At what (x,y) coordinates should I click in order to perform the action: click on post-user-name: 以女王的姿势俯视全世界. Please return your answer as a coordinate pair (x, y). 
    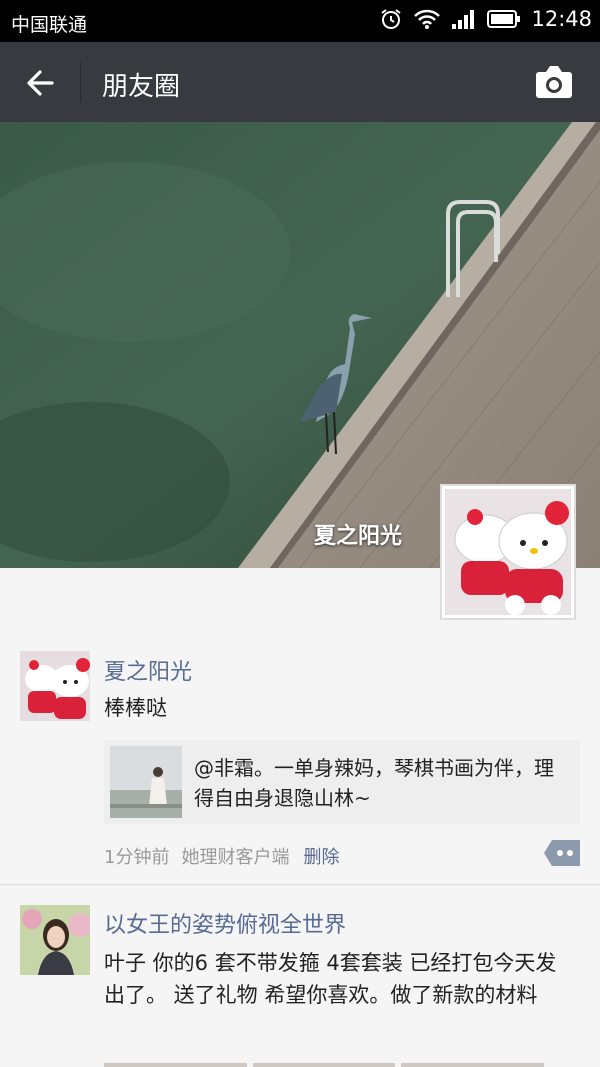
    Looking at the image, I should click on (225, 923).